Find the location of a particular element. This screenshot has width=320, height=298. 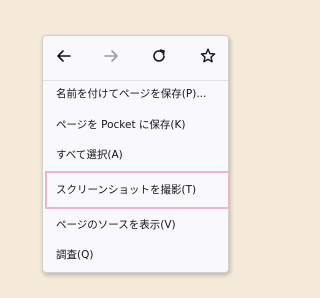

navigation-row is located at coordinates (135, 55).